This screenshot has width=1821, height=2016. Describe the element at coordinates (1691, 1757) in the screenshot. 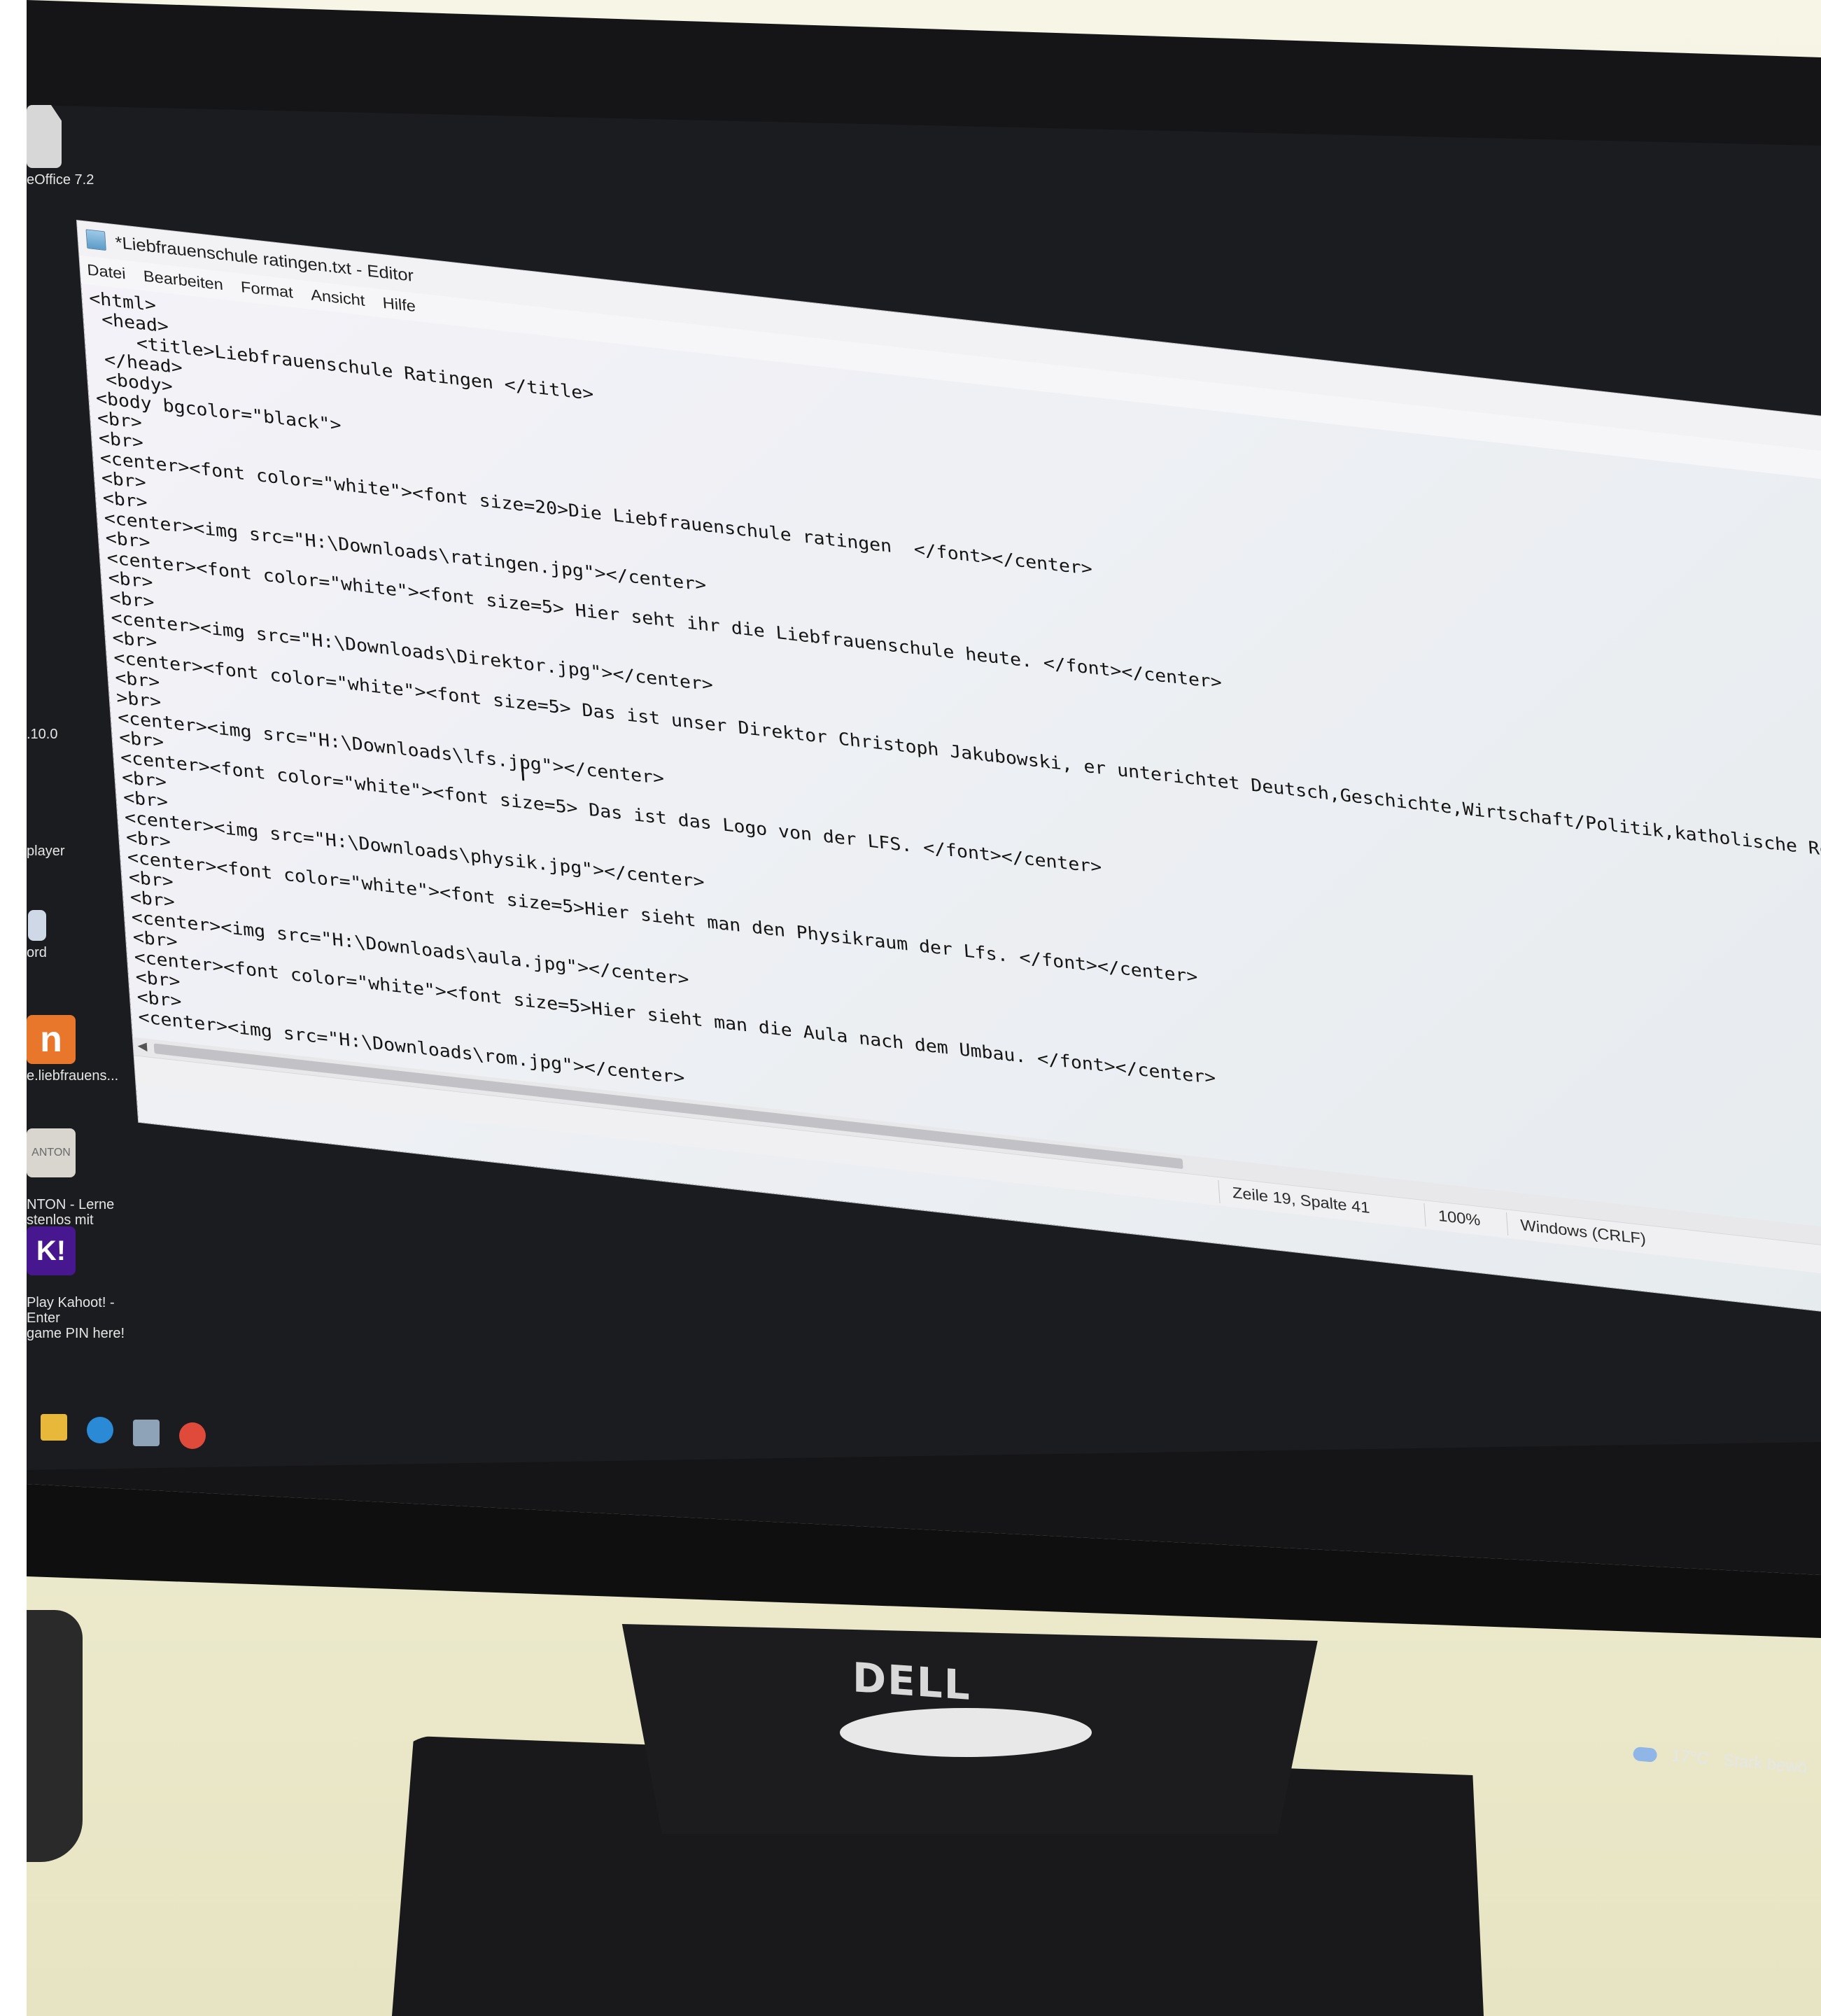

I see `weather-temperature: 17°C` at that location.